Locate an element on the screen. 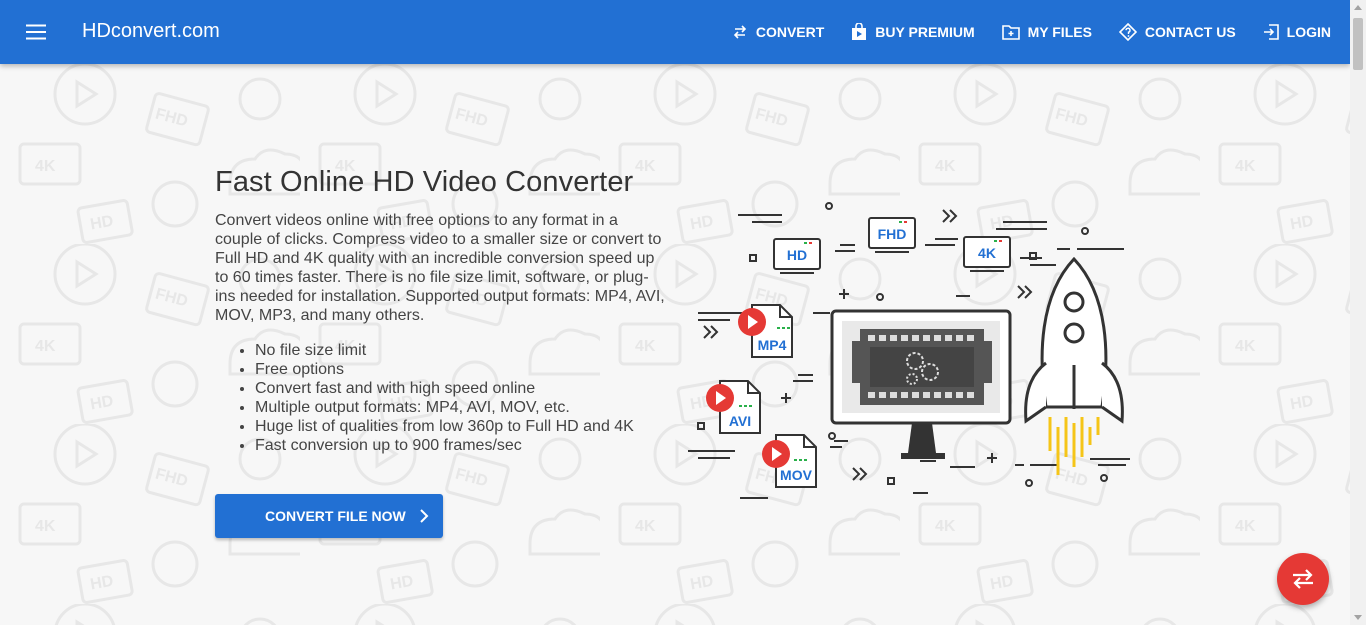 This screenshot has width=1366, height=625. feature-item: Free options is located at coordinates (461, 369).